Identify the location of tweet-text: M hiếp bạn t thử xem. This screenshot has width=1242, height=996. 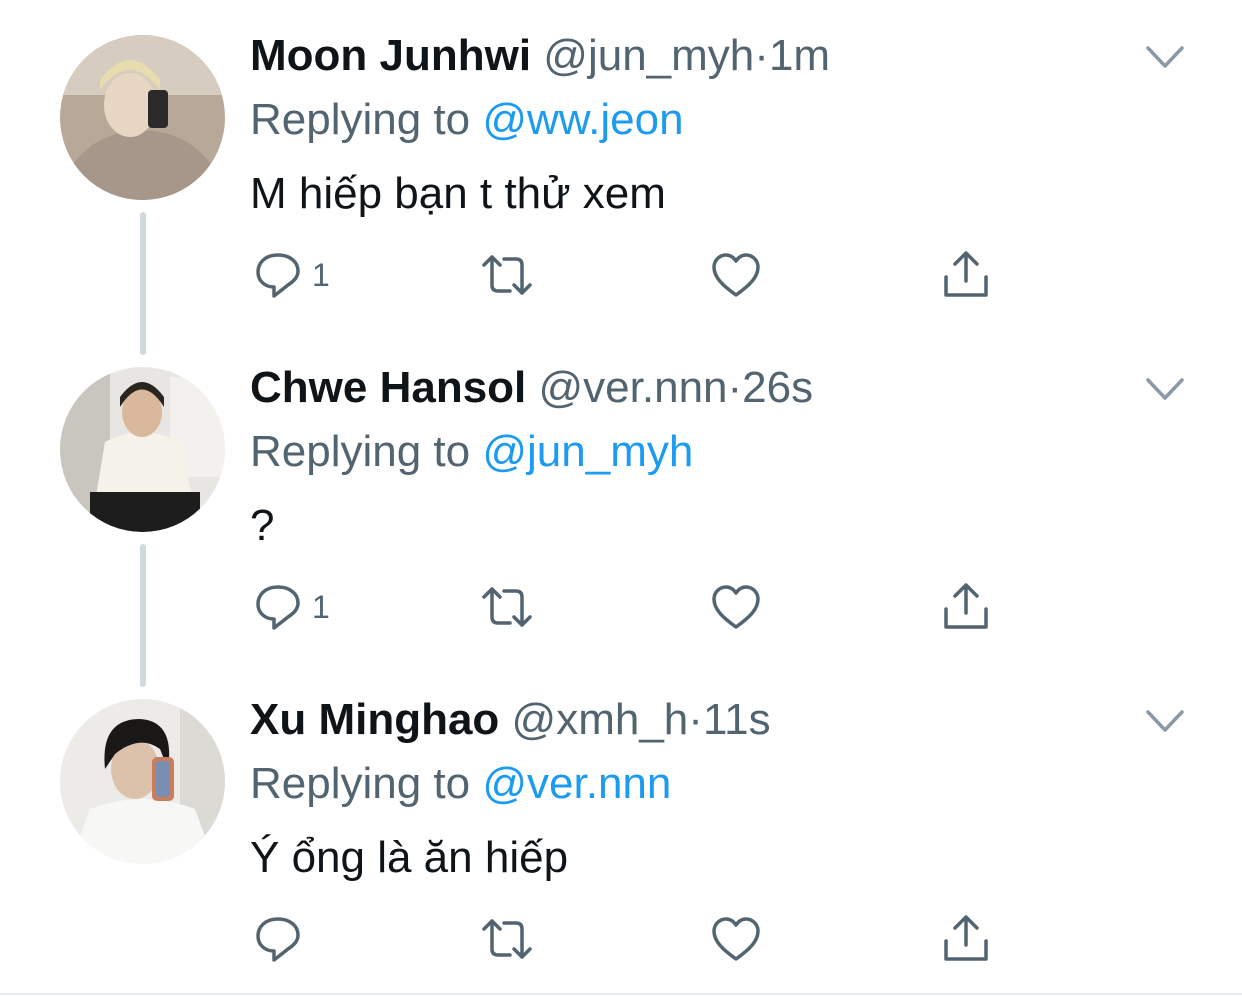
(458, 193).